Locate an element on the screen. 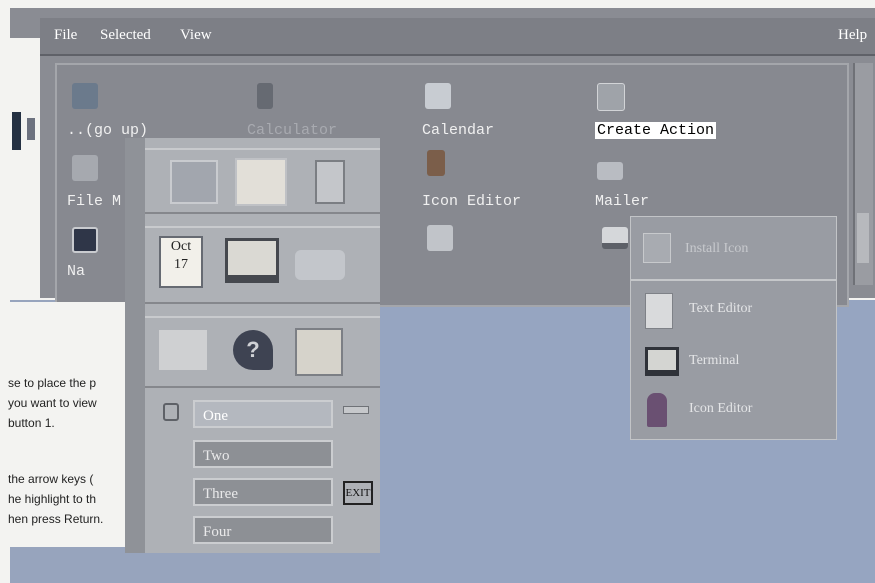  lock-icon is located at coordinates (171, 412).